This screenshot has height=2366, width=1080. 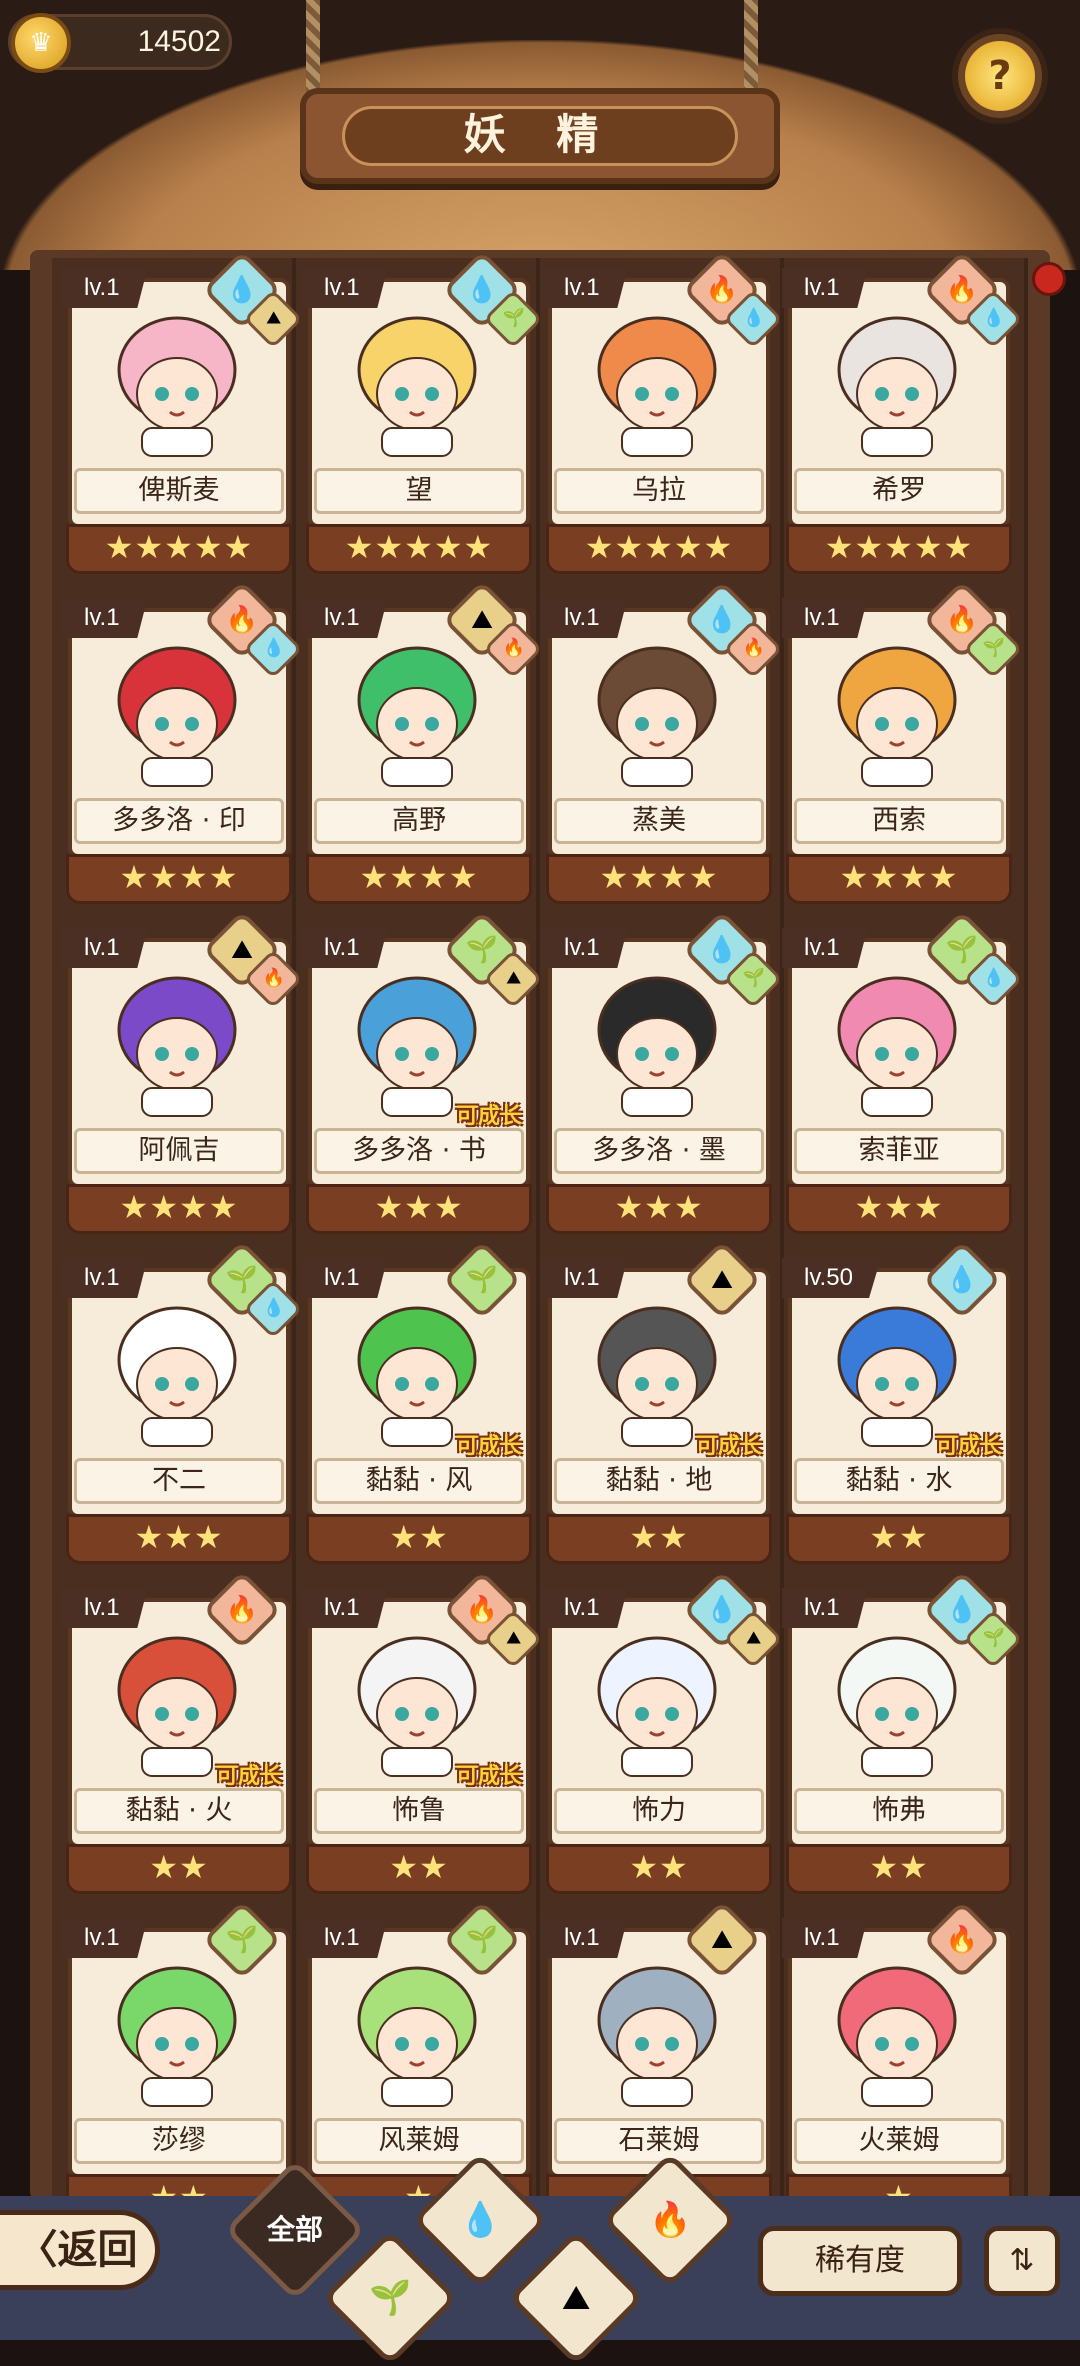 I want to click on fairy-card: lv.1 高野 ★★★★ ⛰ 🔥, so click(x=422, y=744).